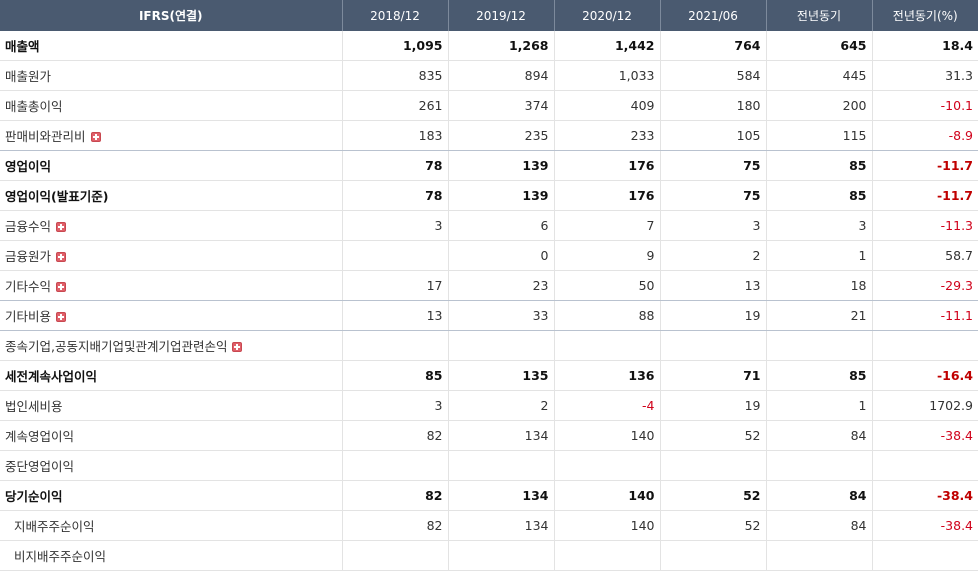 The height and width of the screenshot is (572, 978). I want to click on table-cell: 374, so click(500, 105).